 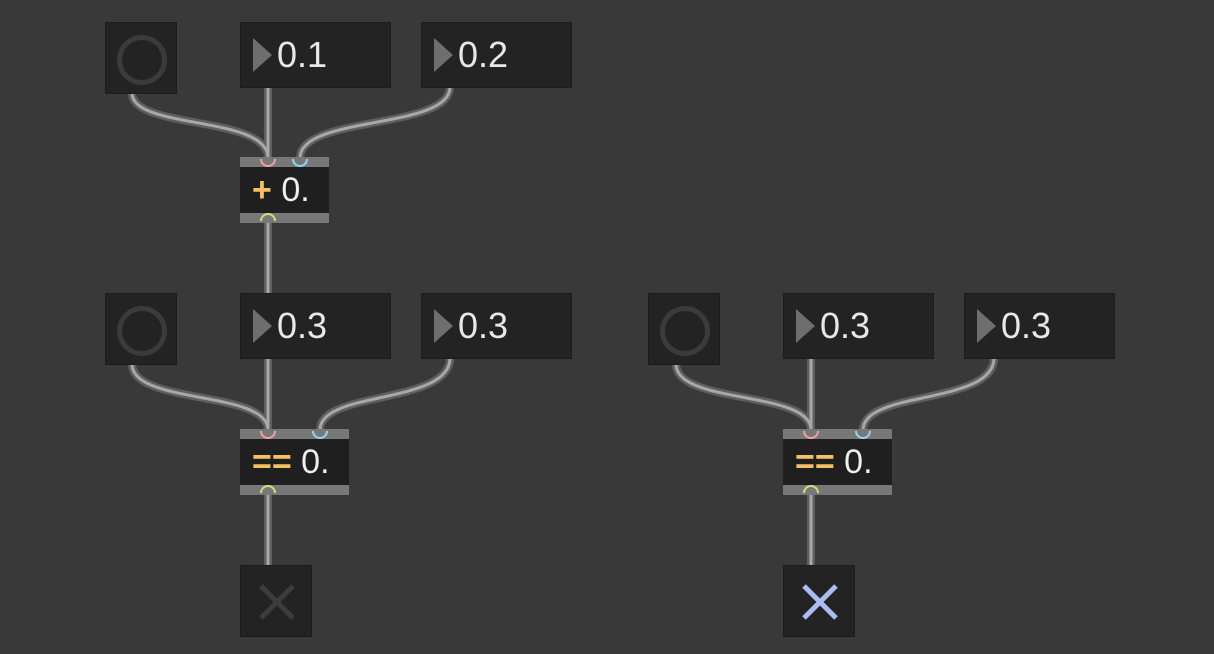 I want to click on toggle-left, so click(x=276, y=601).